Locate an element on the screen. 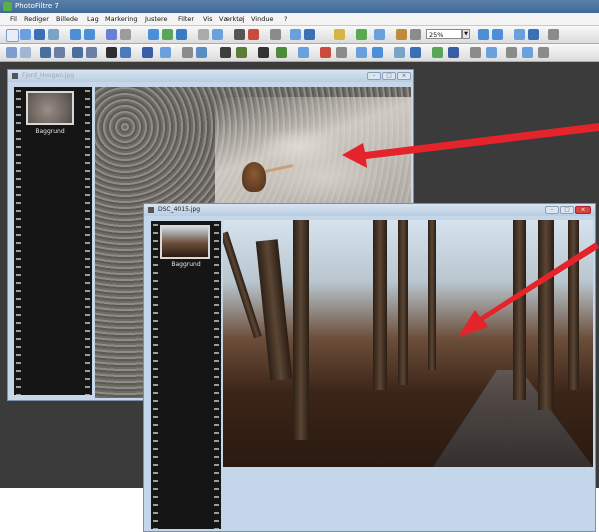 The height and width of the screenshot is (532, 599). redo-icon is located at coordinates (89, 34).